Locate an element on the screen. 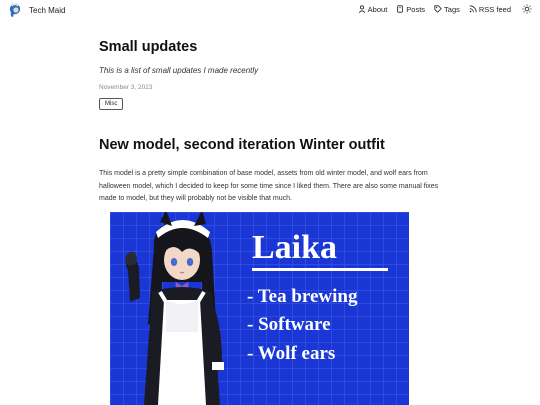  tag-icon is located at coordinates (438, 9).